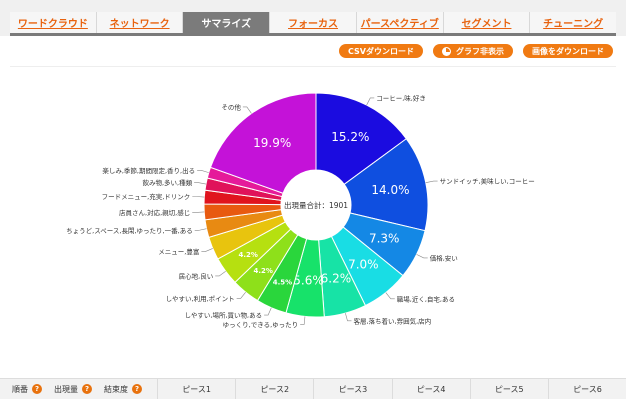 The image size is (626, 405). Describe the element at coordinates (261, 325) in the screenshot. I see `slice-outer-label: ゆっくり,できる,ゆったり` at that location.